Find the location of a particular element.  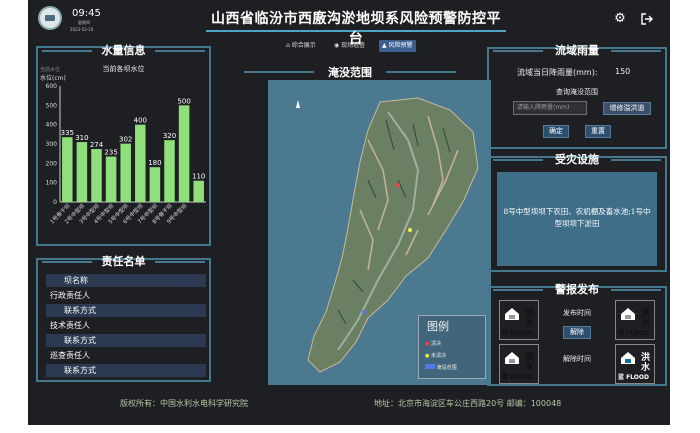

y-tick-label: 500 is located at coordinates (52, 105).